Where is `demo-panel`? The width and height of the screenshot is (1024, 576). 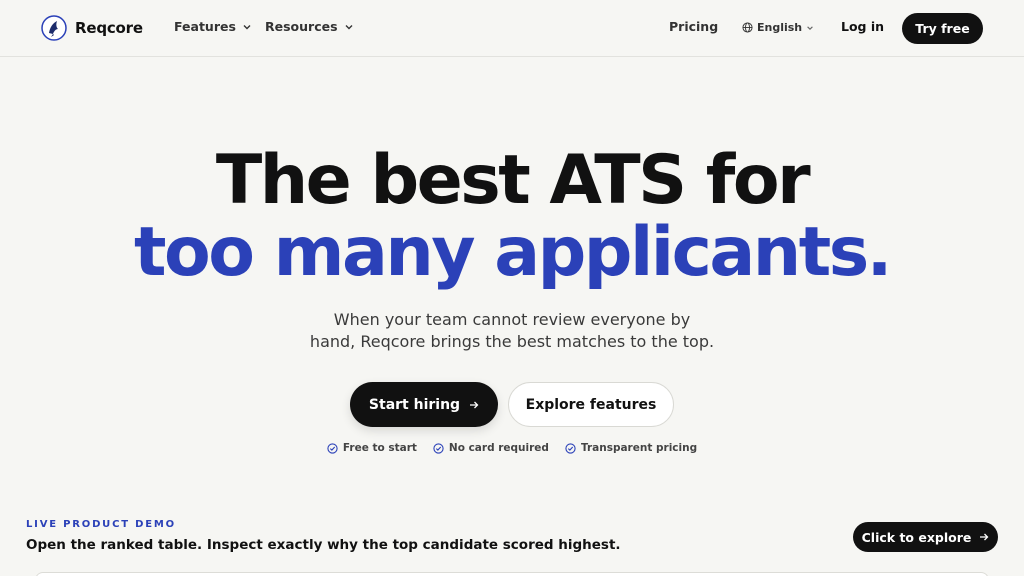 demo-panel is located at coordinates (512, 574).